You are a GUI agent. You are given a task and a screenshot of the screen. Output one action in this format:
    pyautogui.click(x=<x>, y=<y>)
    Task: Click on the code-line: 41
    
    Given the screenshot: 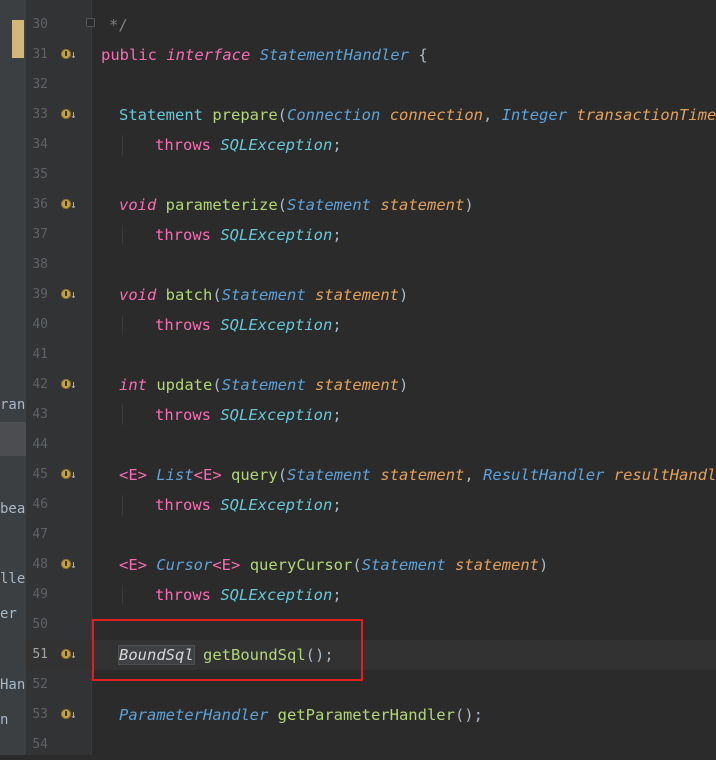 What is the action you would take?
    pyautogui.click(x=371, y=355)
    